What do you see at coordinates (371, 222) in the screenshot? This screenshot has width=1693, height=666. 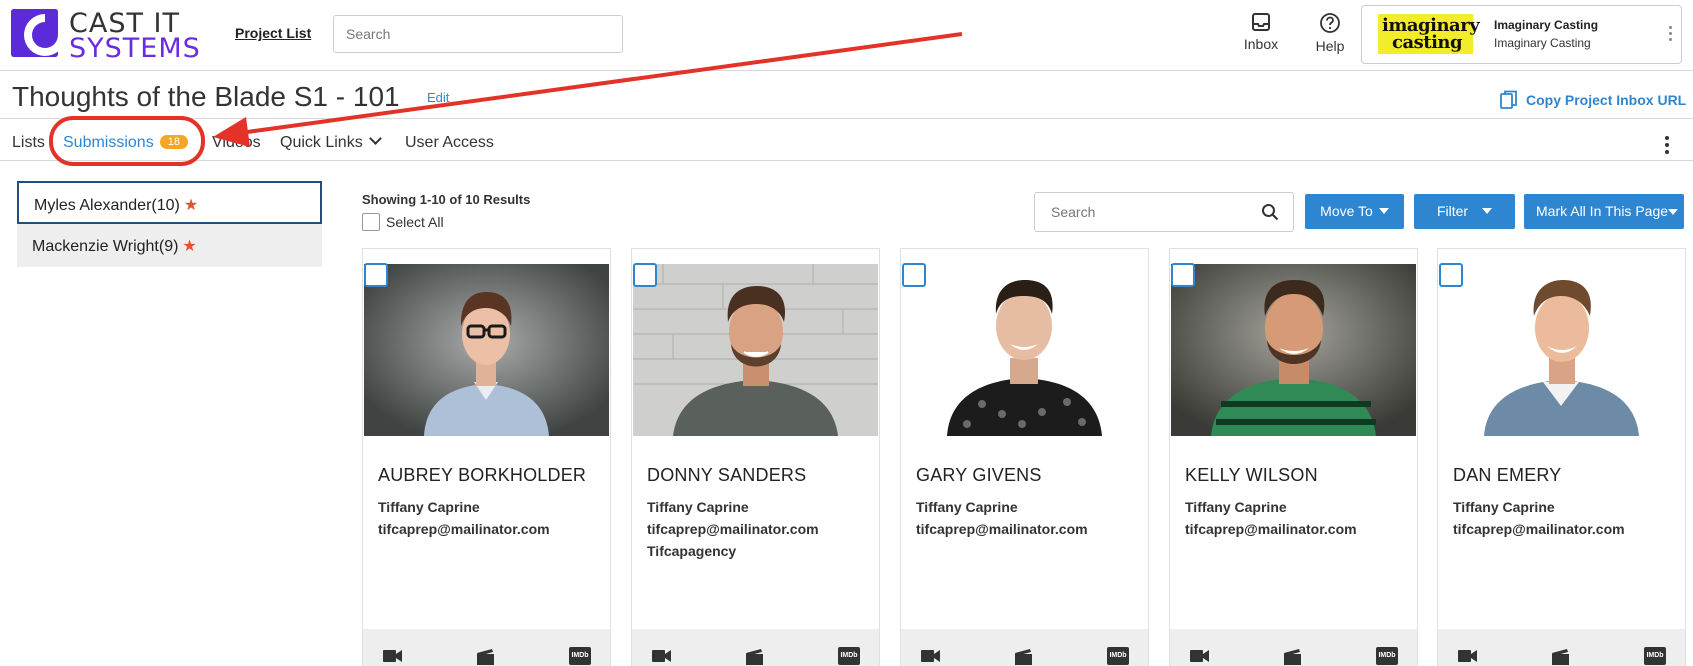 I see `checkbox-icon` at bounding box center [371, 222].